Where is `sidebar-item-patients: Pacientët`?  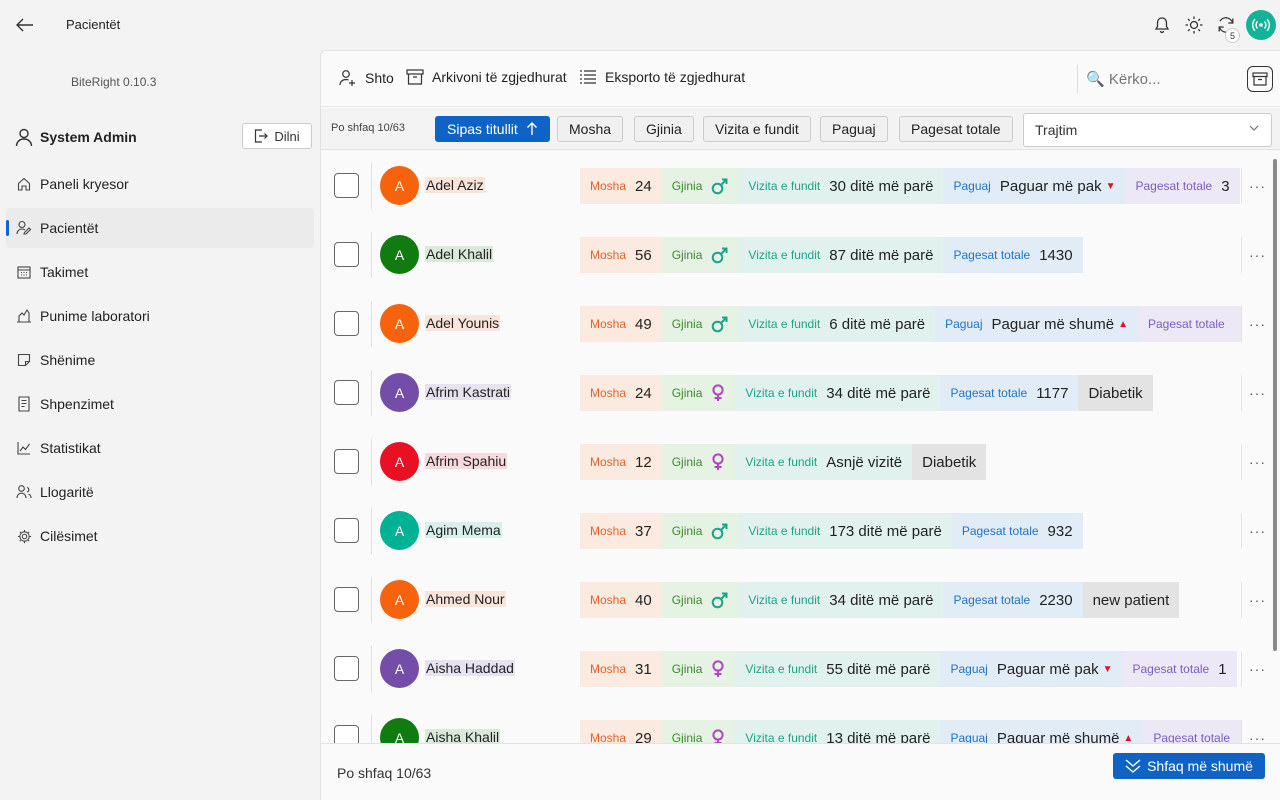
sidebar-item-patients: Pacientët is located at coordinates (160, 228).